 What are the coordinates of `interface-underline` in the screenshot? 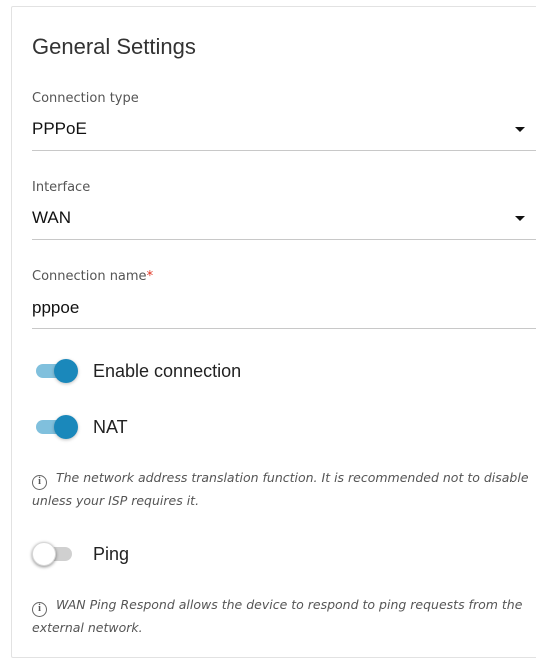 It's located at (284, 239).